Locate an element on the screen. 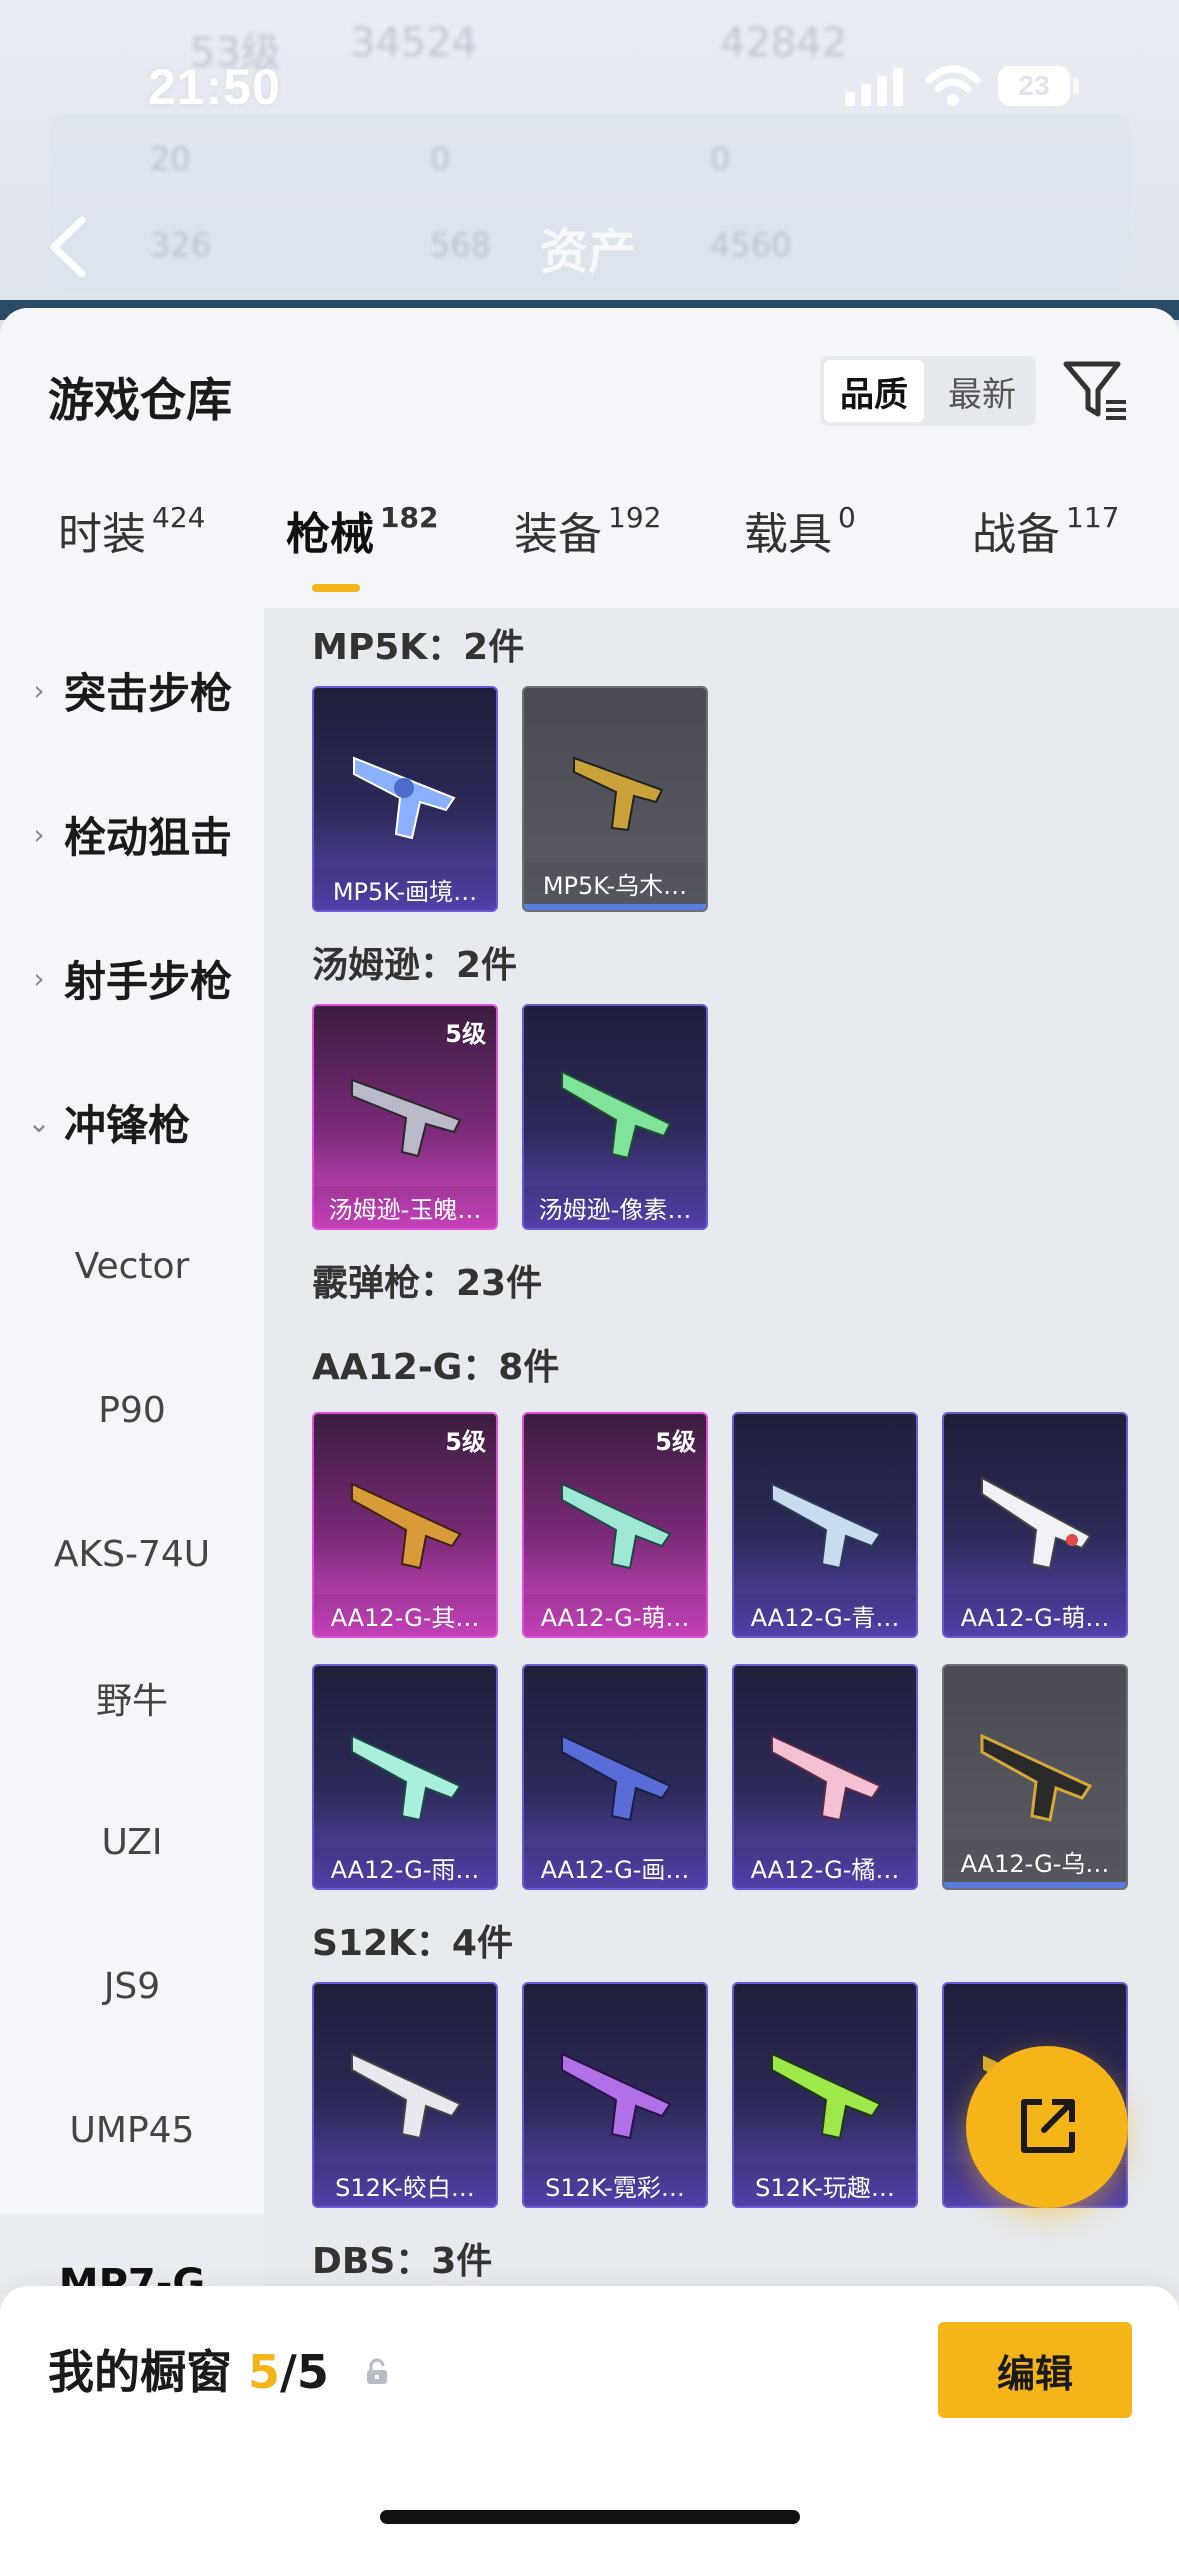  subcategory-item: JS9 is located at coordinates (132, 1986).